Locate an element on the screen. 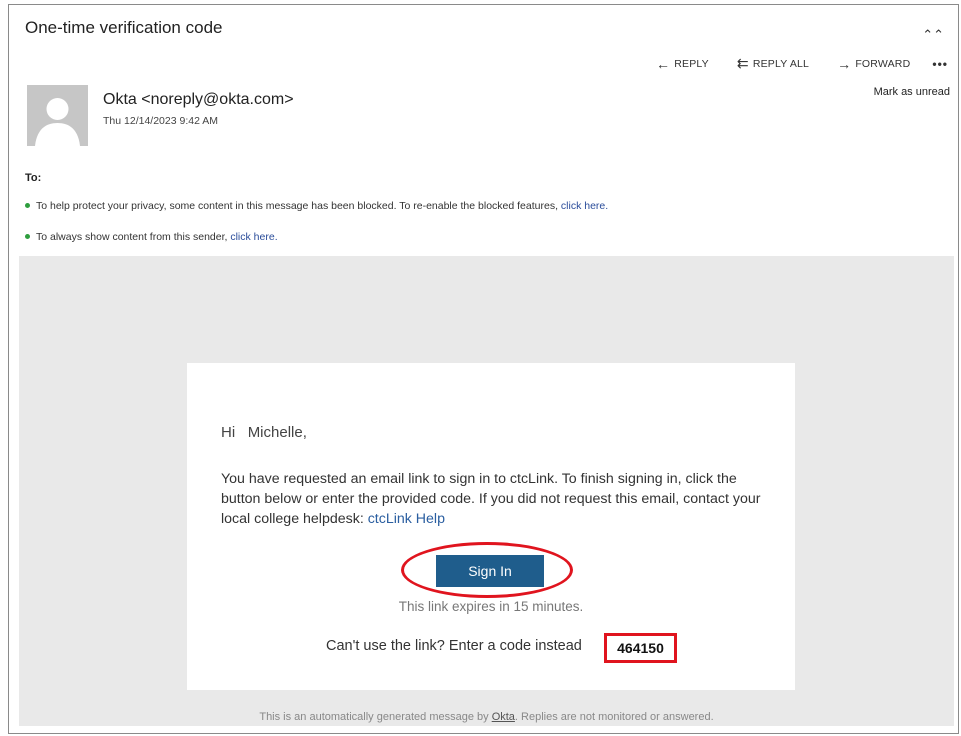 This screenshot has width=961, height=736. email-actions-toolbar: ← REPLY ⇇ REPLY ALL → FORWARD ••• is located at coordinates (788, 63).